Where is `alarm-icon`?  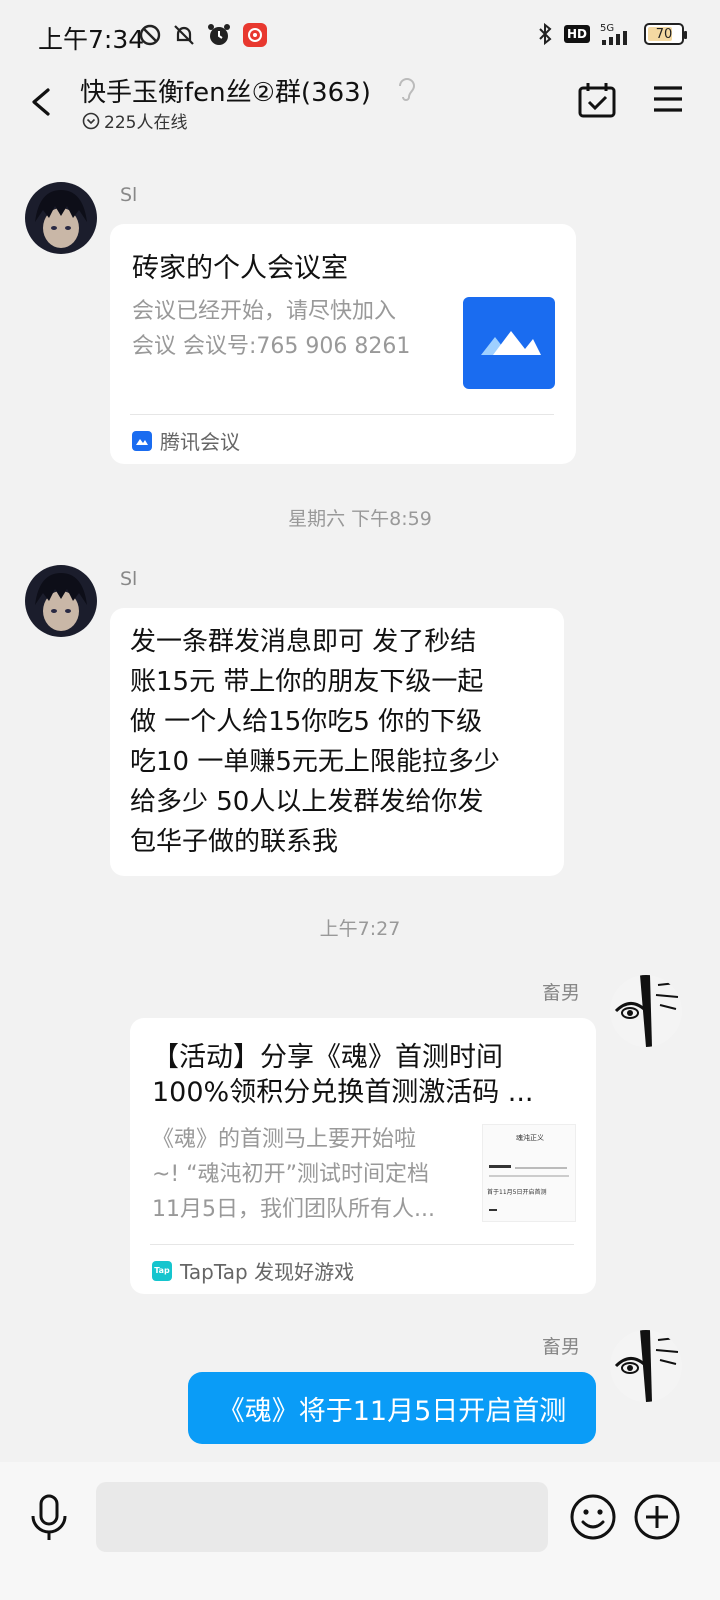 alarm-icon is located at coordinates (219, 34).